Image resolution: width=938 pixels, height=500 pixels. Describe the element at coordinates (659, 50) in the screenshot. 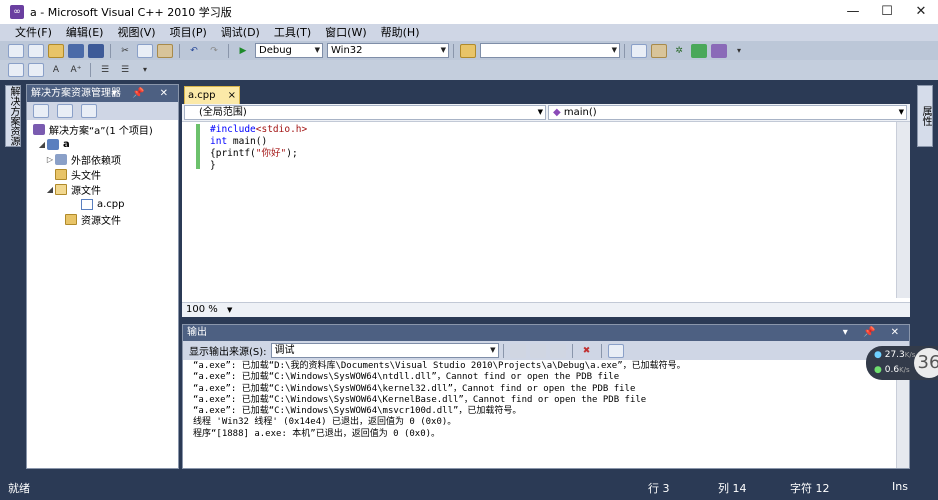

I see `properties-window-icon` at that location.